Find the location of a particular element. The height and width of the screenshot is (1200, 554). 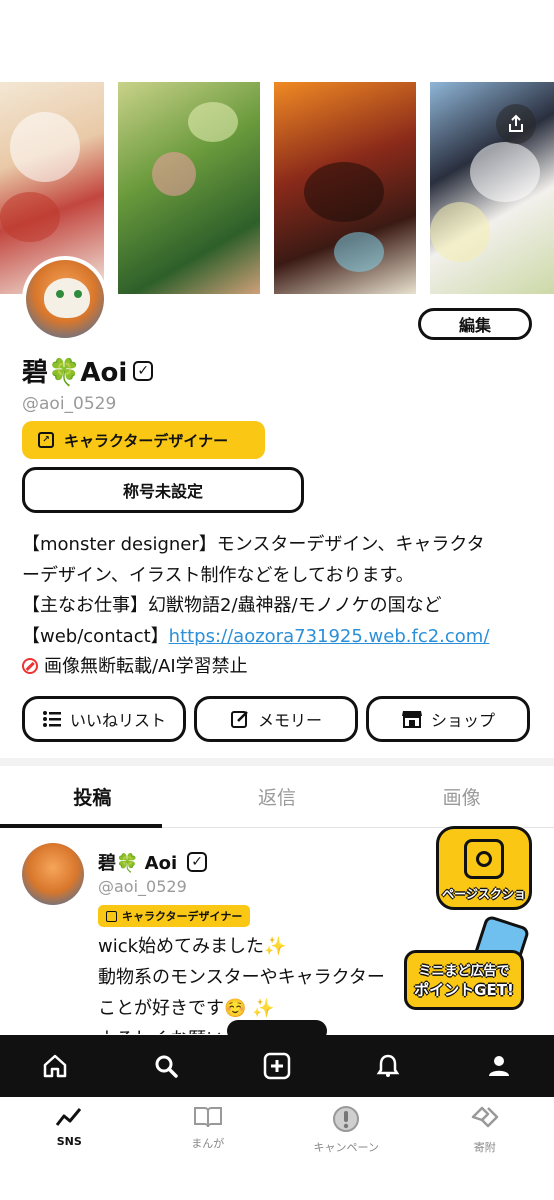

share-icon is located at coordinates (516, 123).